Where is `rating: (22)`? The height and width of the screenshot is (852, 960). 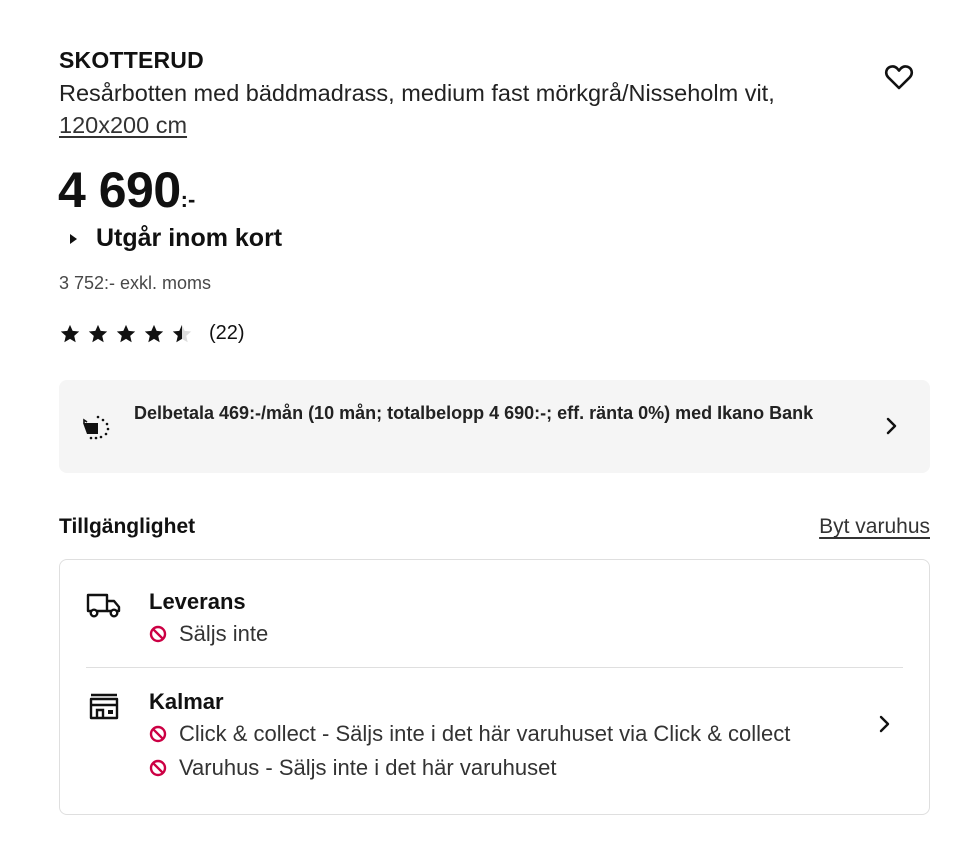
rating: (22) is located at coordinates (152, 333).